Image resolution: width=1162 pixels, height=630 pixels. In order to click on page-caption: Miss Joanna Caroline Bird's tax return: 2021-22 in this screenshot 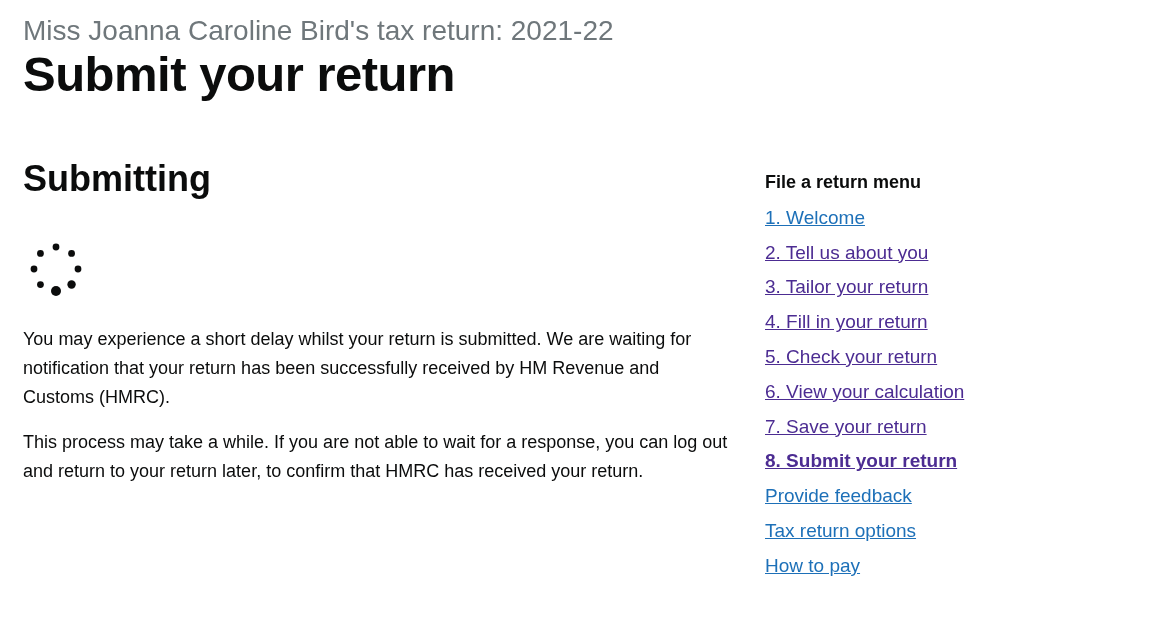, I will do `click(319, 31)`.